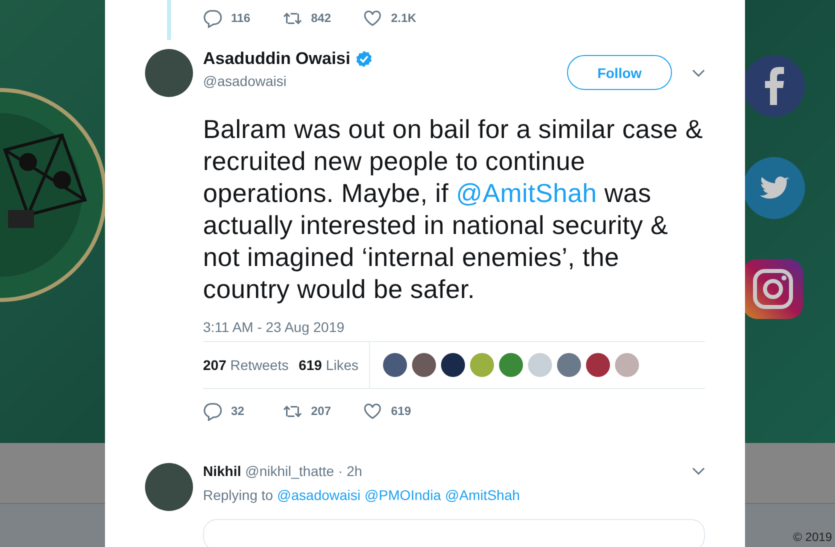 The height and width of the screenshot is (547, 835). I want to click on action-count: 116, so click(240, 18).